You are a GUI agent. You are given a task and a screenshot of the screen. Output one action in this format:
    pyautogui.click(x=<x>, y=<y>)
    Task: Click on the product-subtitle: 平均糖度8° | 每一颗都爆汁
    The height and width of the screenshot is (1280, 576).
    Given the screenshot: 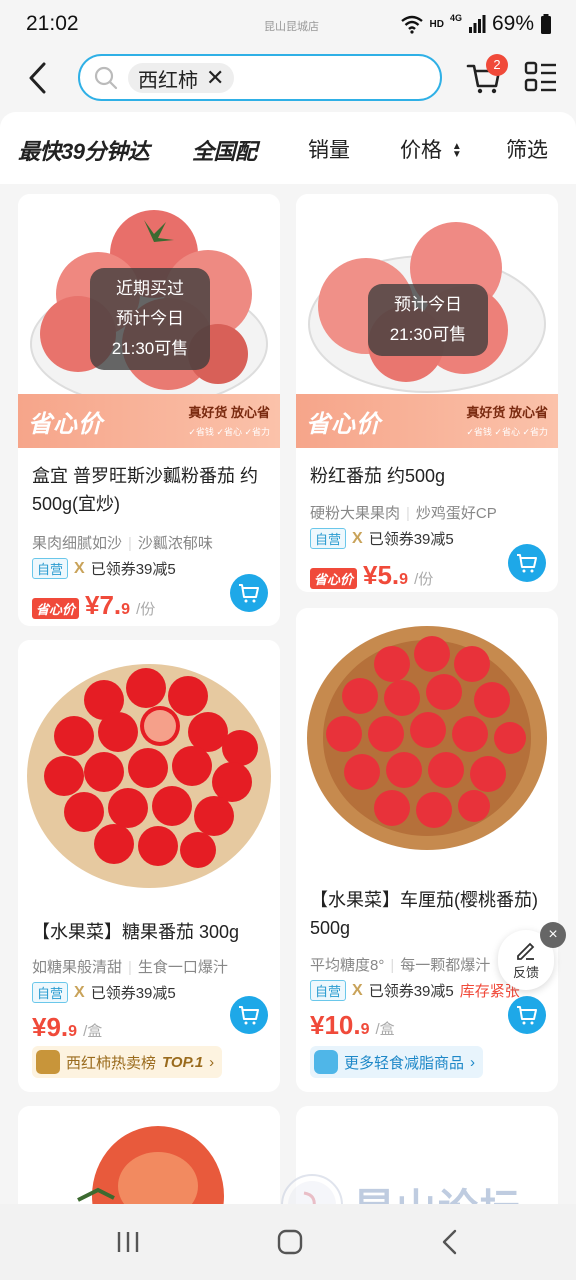 What is the action you would take?
    pyautogui.click(x=400, y=965)
    